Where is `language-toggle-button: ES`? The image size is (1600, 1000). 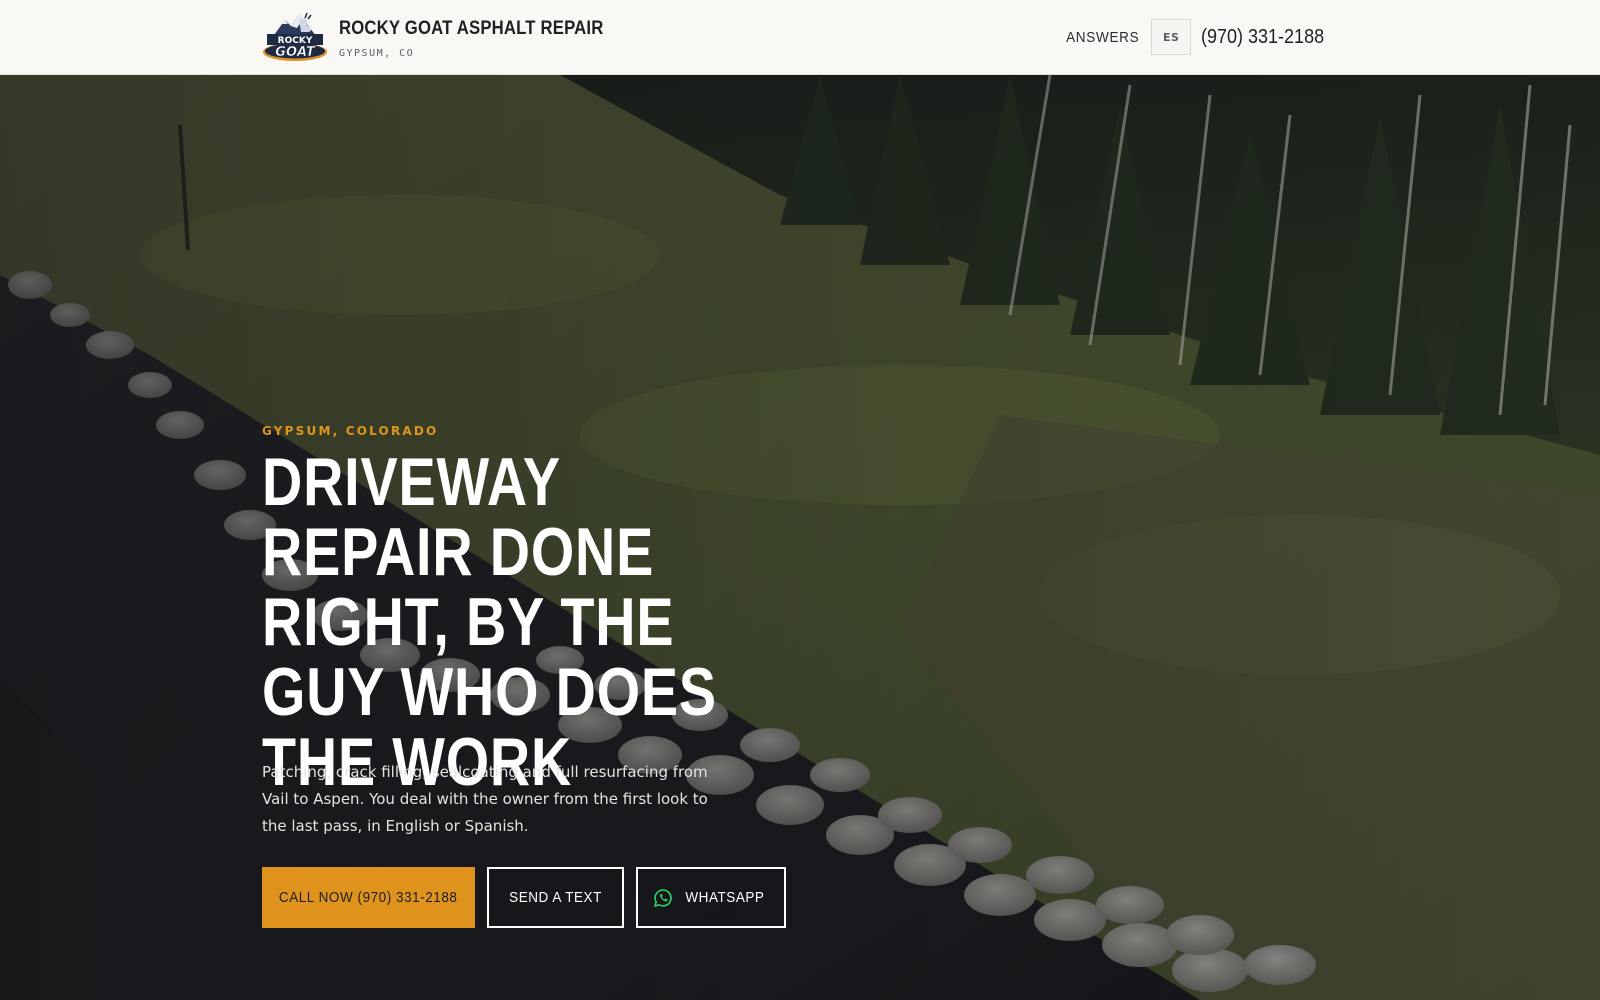
language-toggle-button: ES is located at coordinates (1171, 37).